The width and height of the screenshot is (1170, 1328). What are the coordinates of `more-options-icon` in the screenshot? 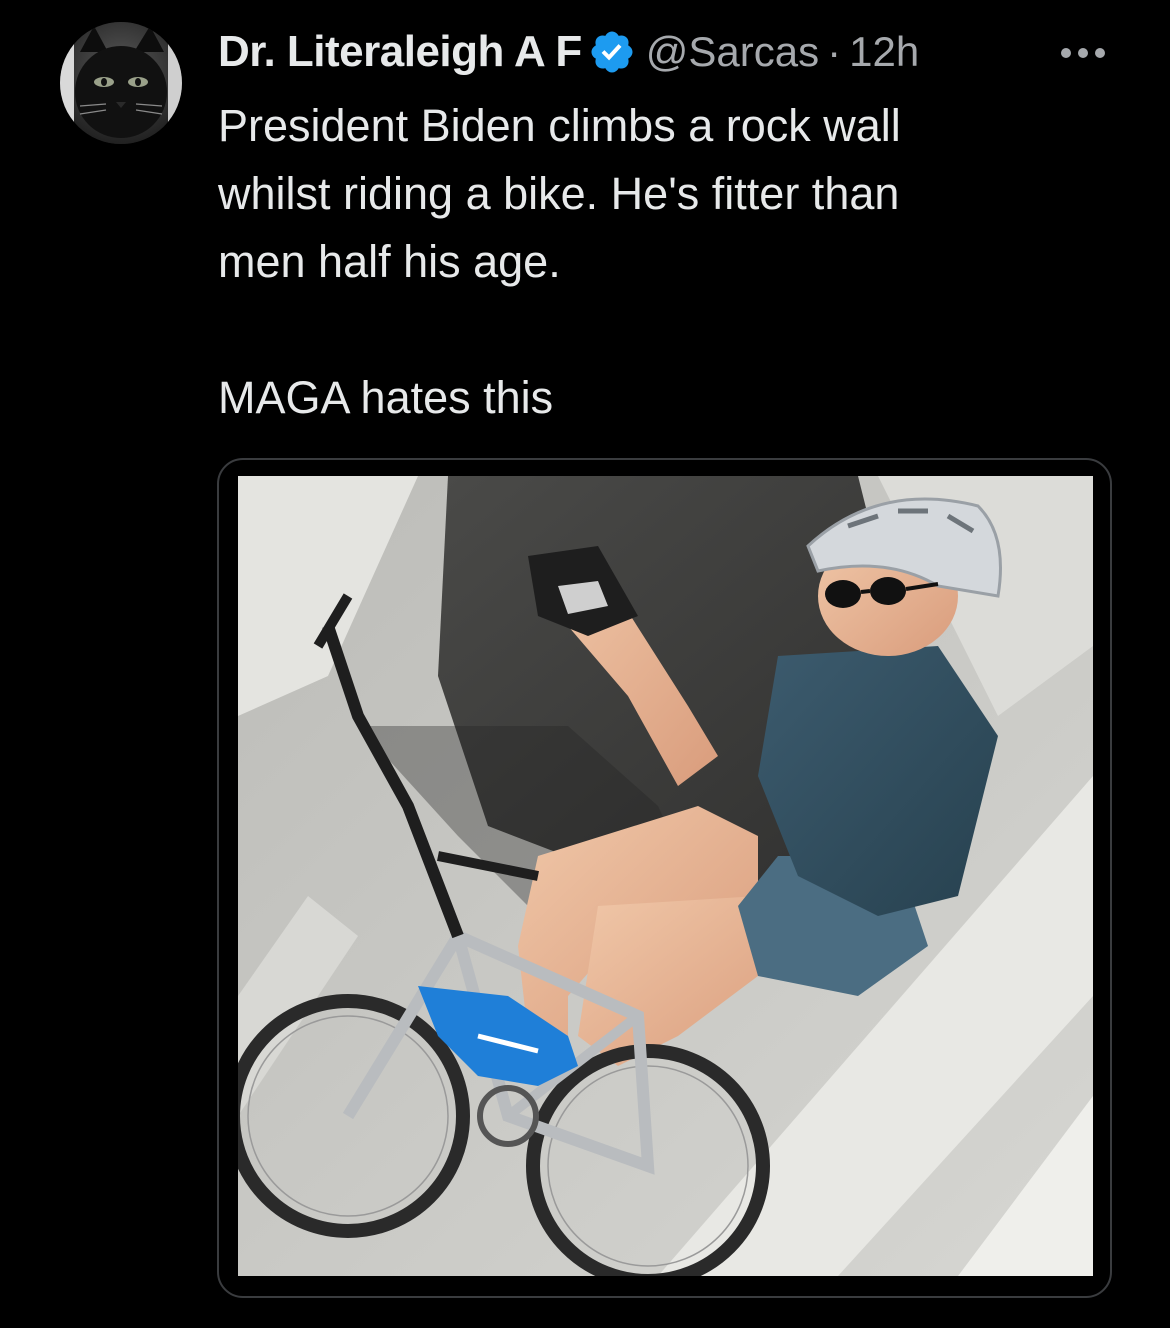 It's located at (1083, 53).